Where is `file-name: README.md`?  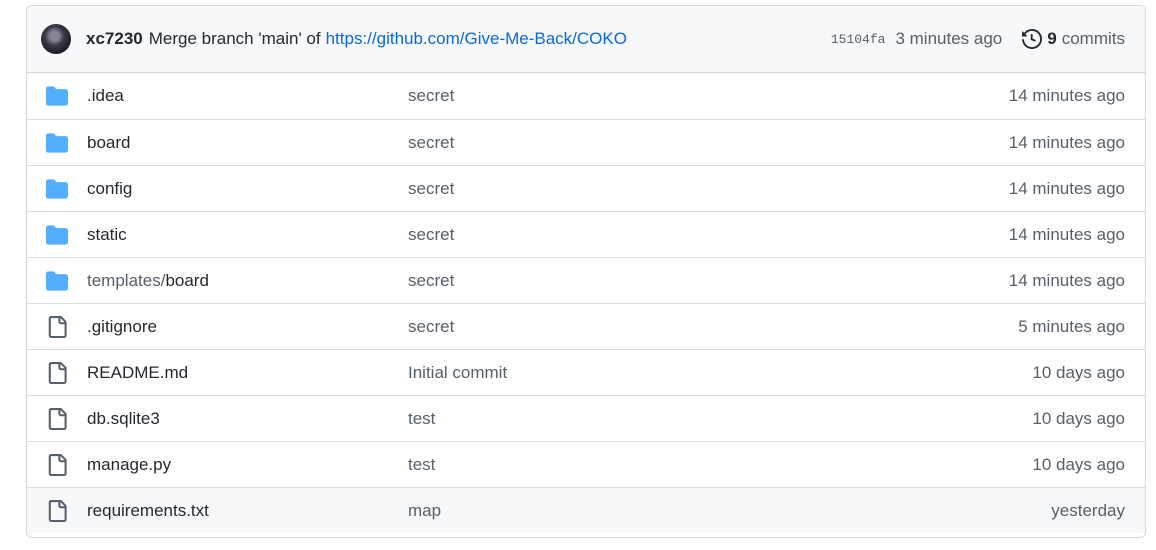
file-name: README.md is located at coordinates (138, 372).